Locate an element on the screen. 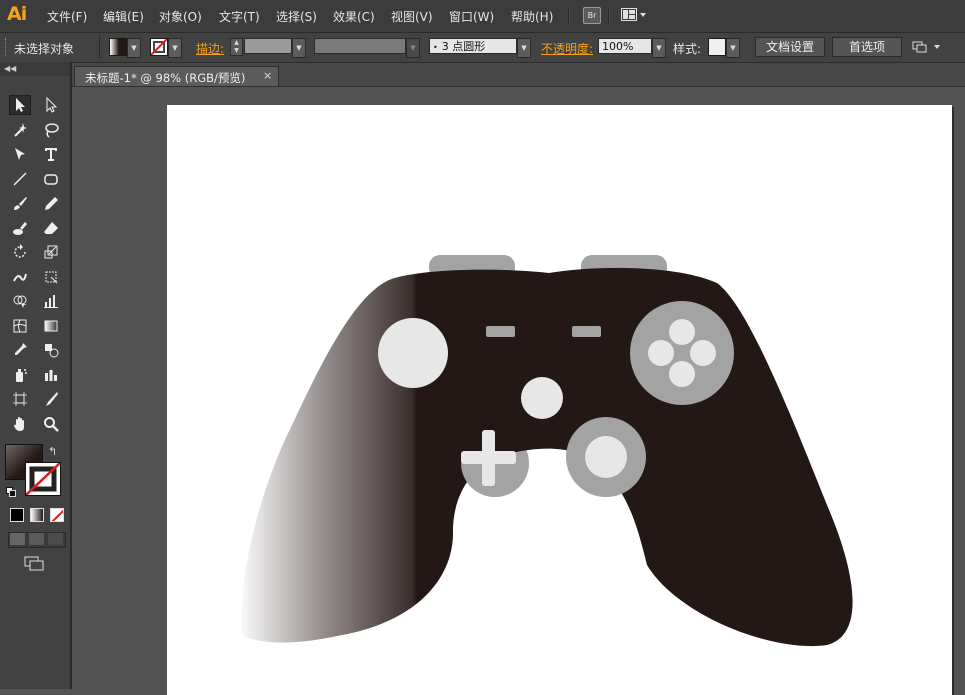 This screenshot has height=695, width=965. swap-fill-stroke-icon: ↰ is located at coordinates (52, 451).